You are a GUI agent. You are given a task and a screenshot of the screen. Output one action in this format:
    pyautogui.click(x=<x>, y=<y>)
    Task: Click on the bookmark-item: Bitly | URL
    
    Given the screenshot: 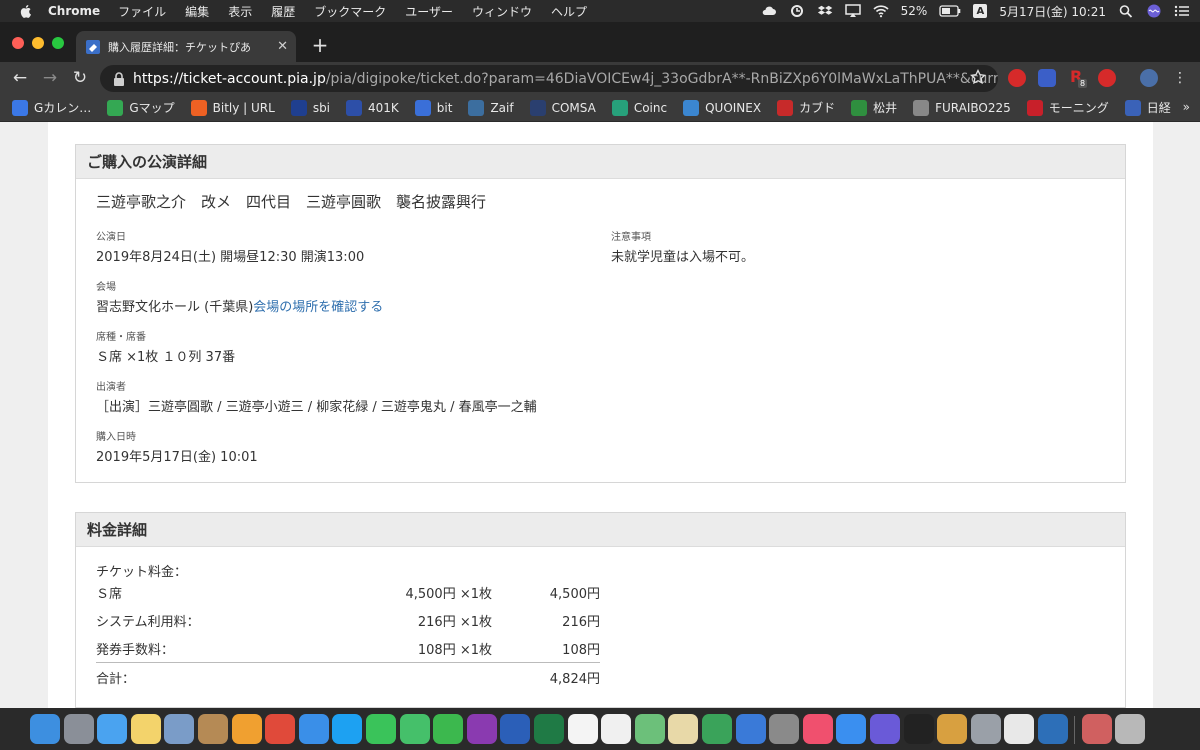 What is the action you would take?
    pyautogui.click(x=232, y=107)
    